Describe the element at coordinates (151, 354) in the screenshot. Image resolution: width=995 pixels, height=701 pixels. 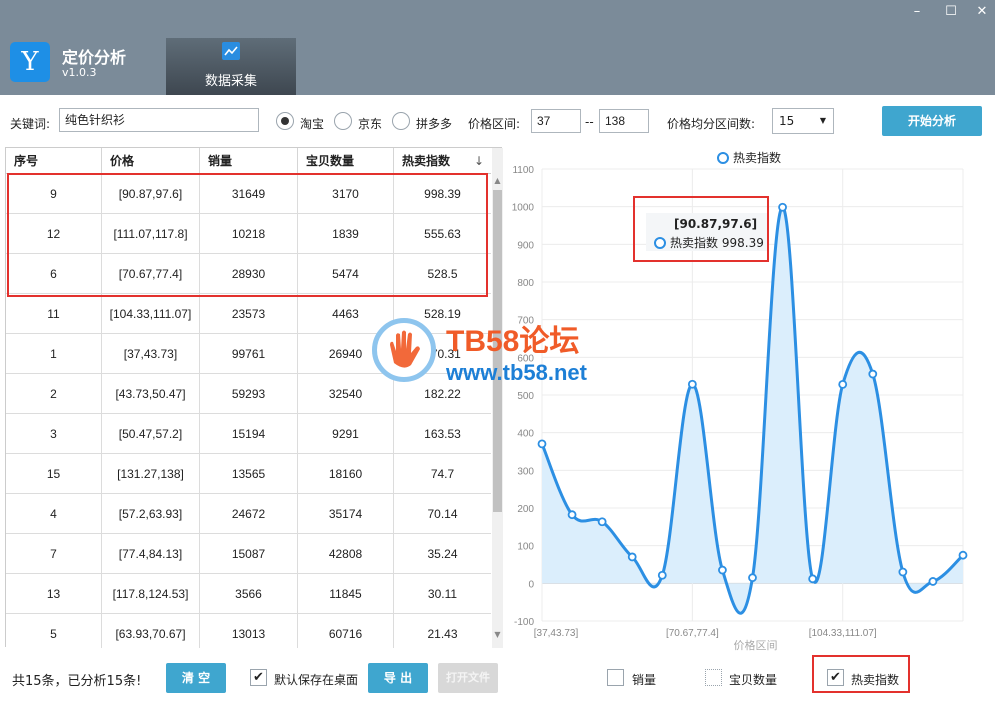
I see `cell-price: [37,43.73]` at that location.